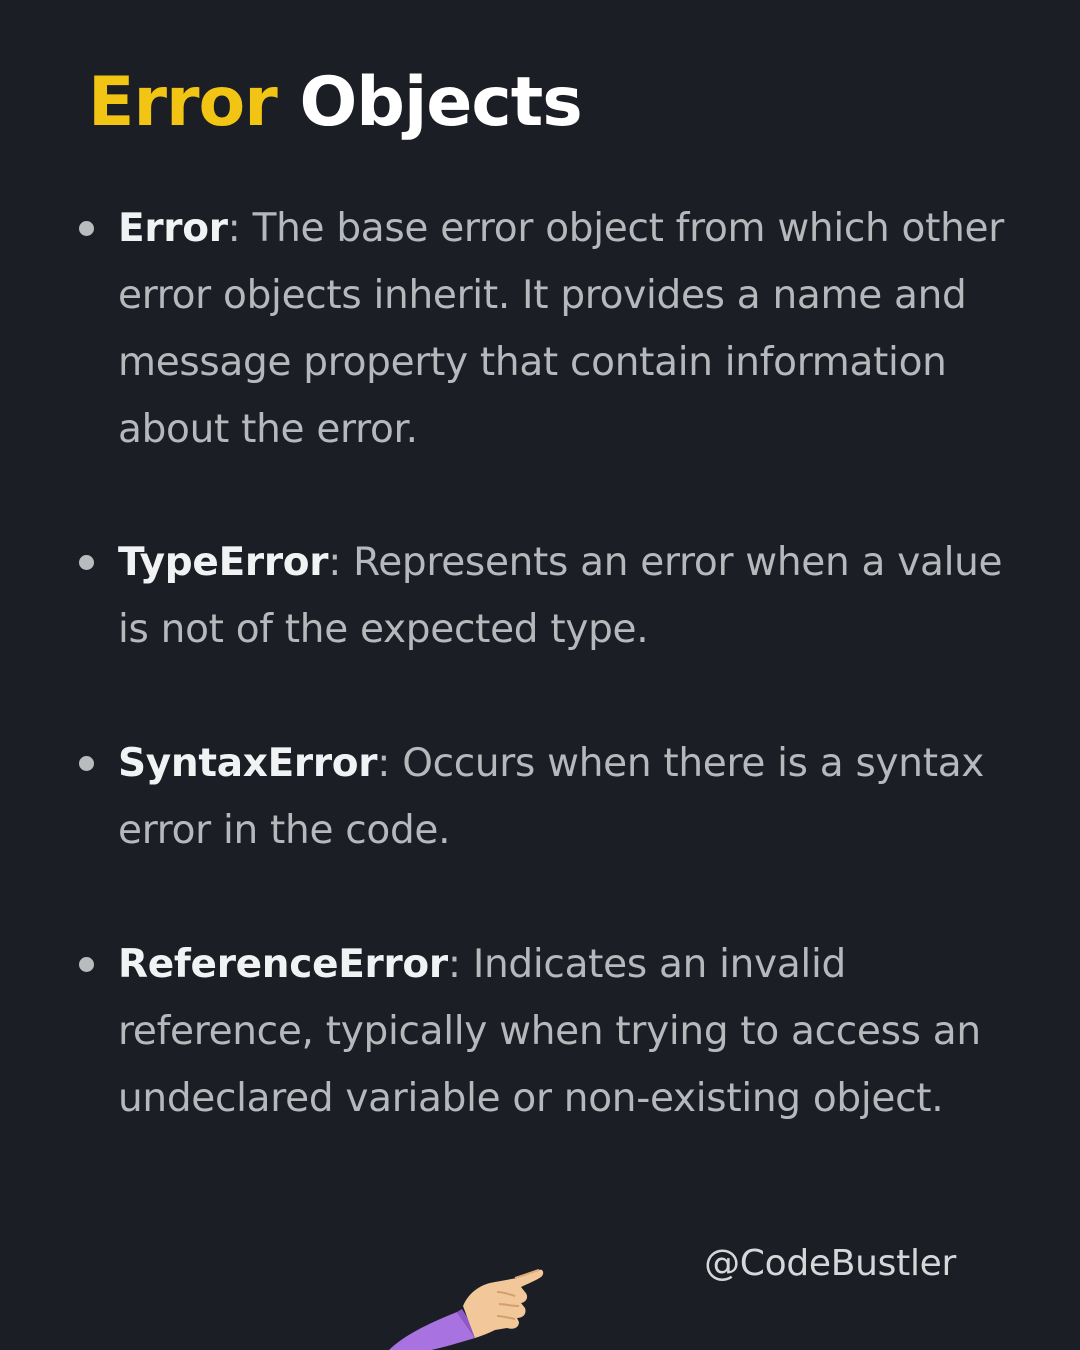 This screenshot has width=1080, height=1350. What do you see at coordinates (466, 1309) in the screenshot?
I see `pointing-hand-icon` at bounding box center [466, 1309].